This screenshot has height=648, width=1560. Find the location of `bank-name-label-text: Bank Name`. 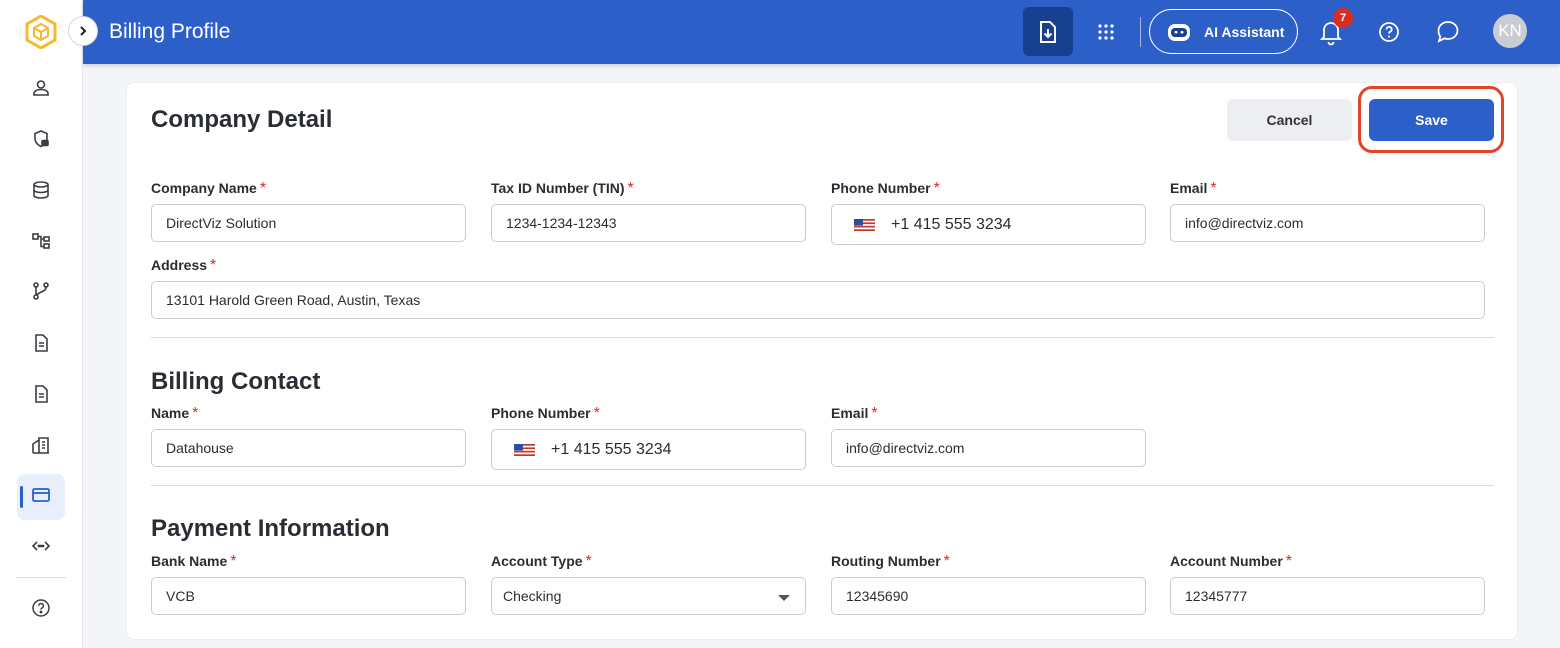

bank-name-label-text: Bank Name is located at coordinates (189, 561).